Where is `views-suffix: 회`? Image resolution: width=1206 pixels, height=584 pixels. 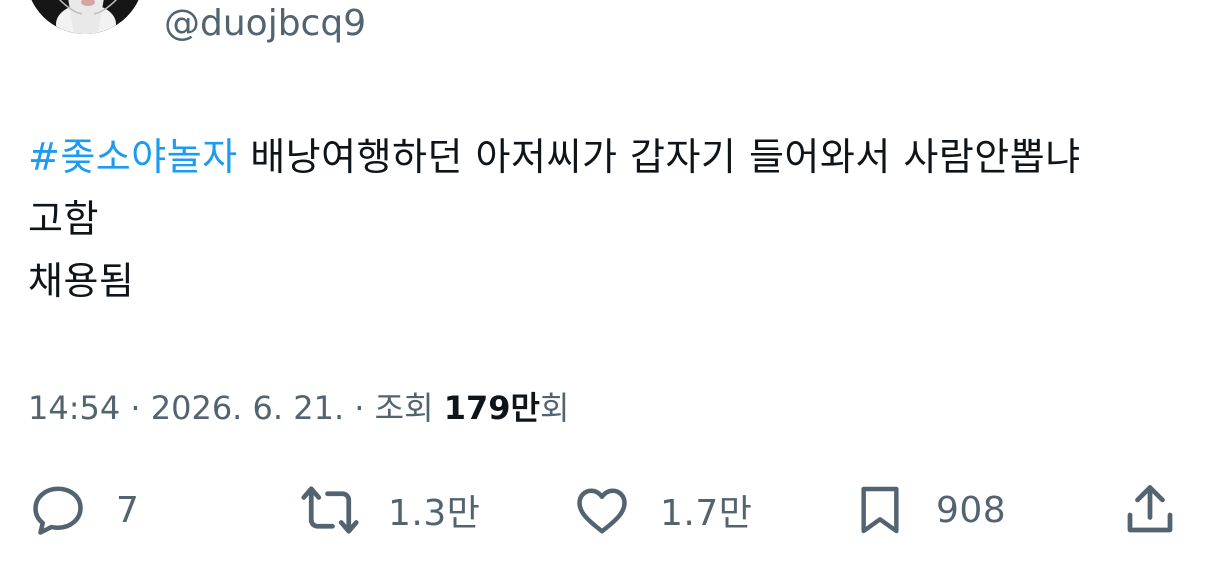 views-suffix: 회 is located at coordinates (554, 408).